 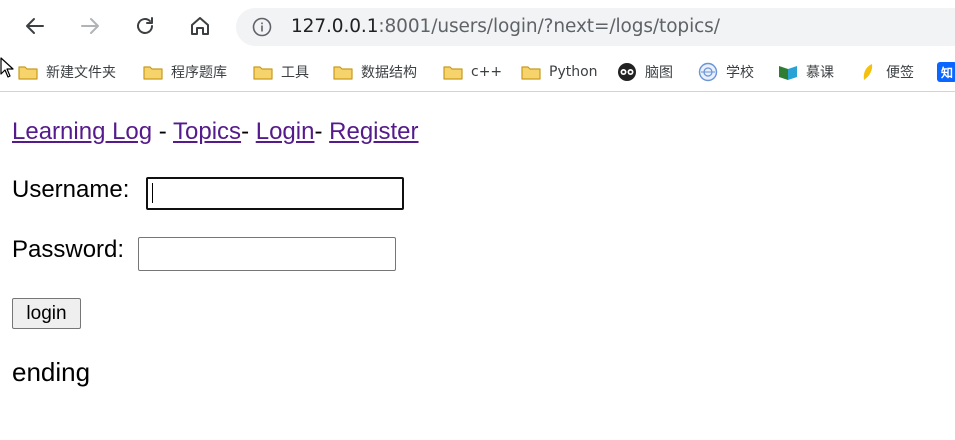 I want to click on bookmark-item: 知, so click(x=946, y=72).